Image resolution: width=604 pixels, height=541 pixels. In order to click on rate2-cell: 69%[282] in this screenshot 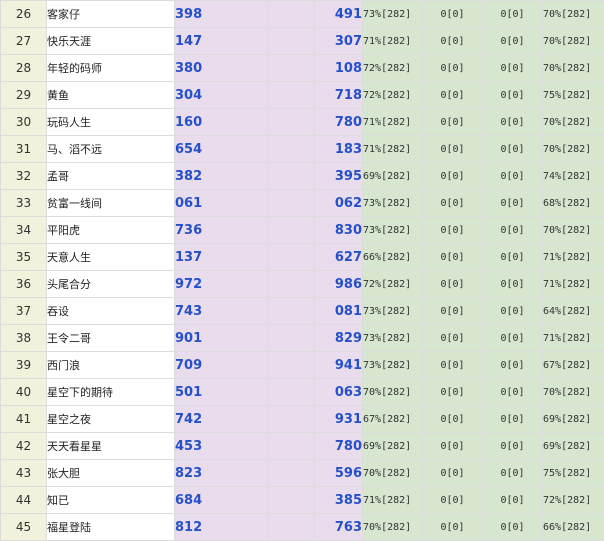, I will do `click(573, 419)`.